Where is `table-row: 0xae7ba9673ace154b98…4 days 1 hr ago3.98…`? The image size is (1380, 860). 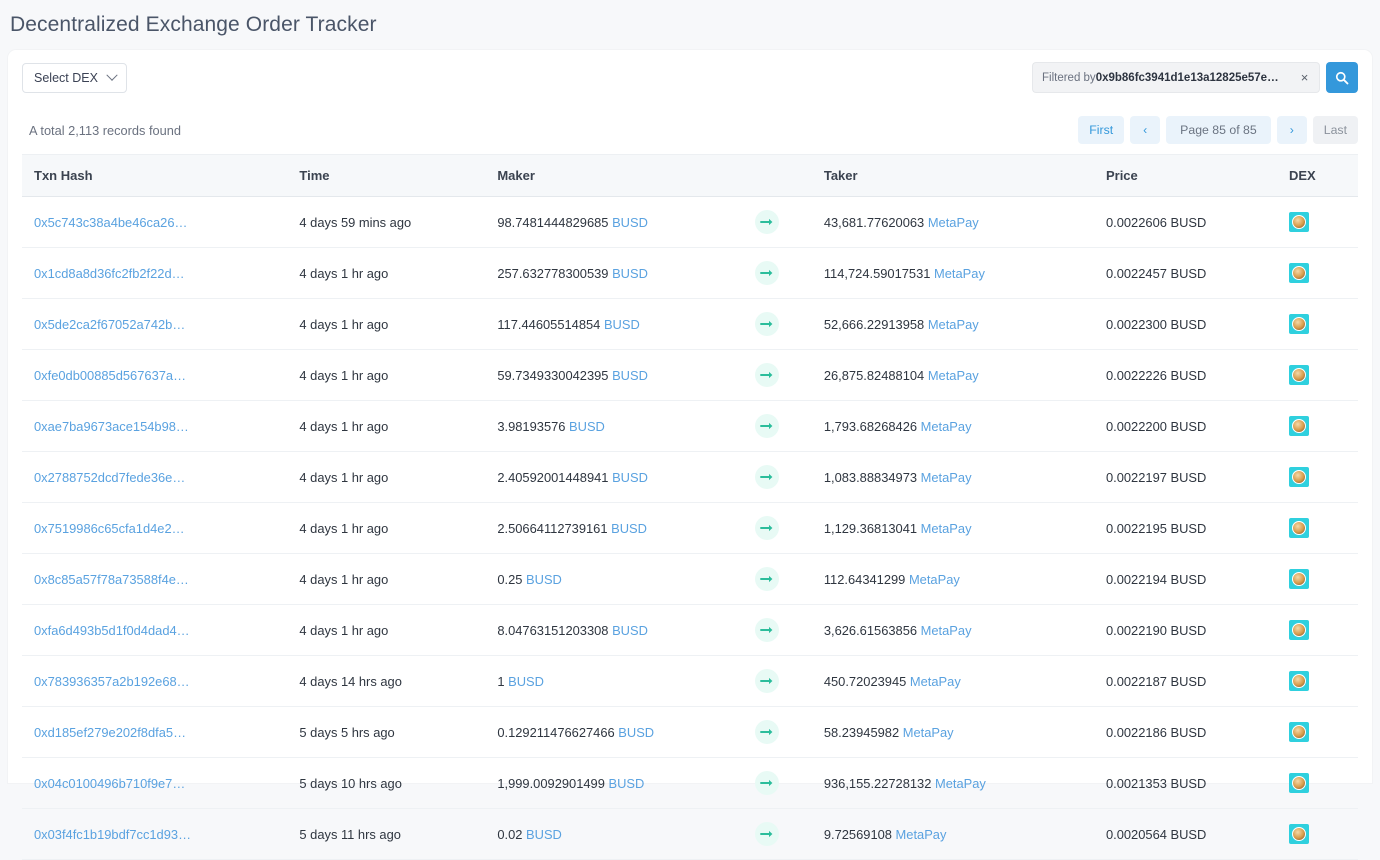 table-row: 0xae7ba9673ace154b98…4 days 1 hr ago3.98… is located at coordinates (690, 426).